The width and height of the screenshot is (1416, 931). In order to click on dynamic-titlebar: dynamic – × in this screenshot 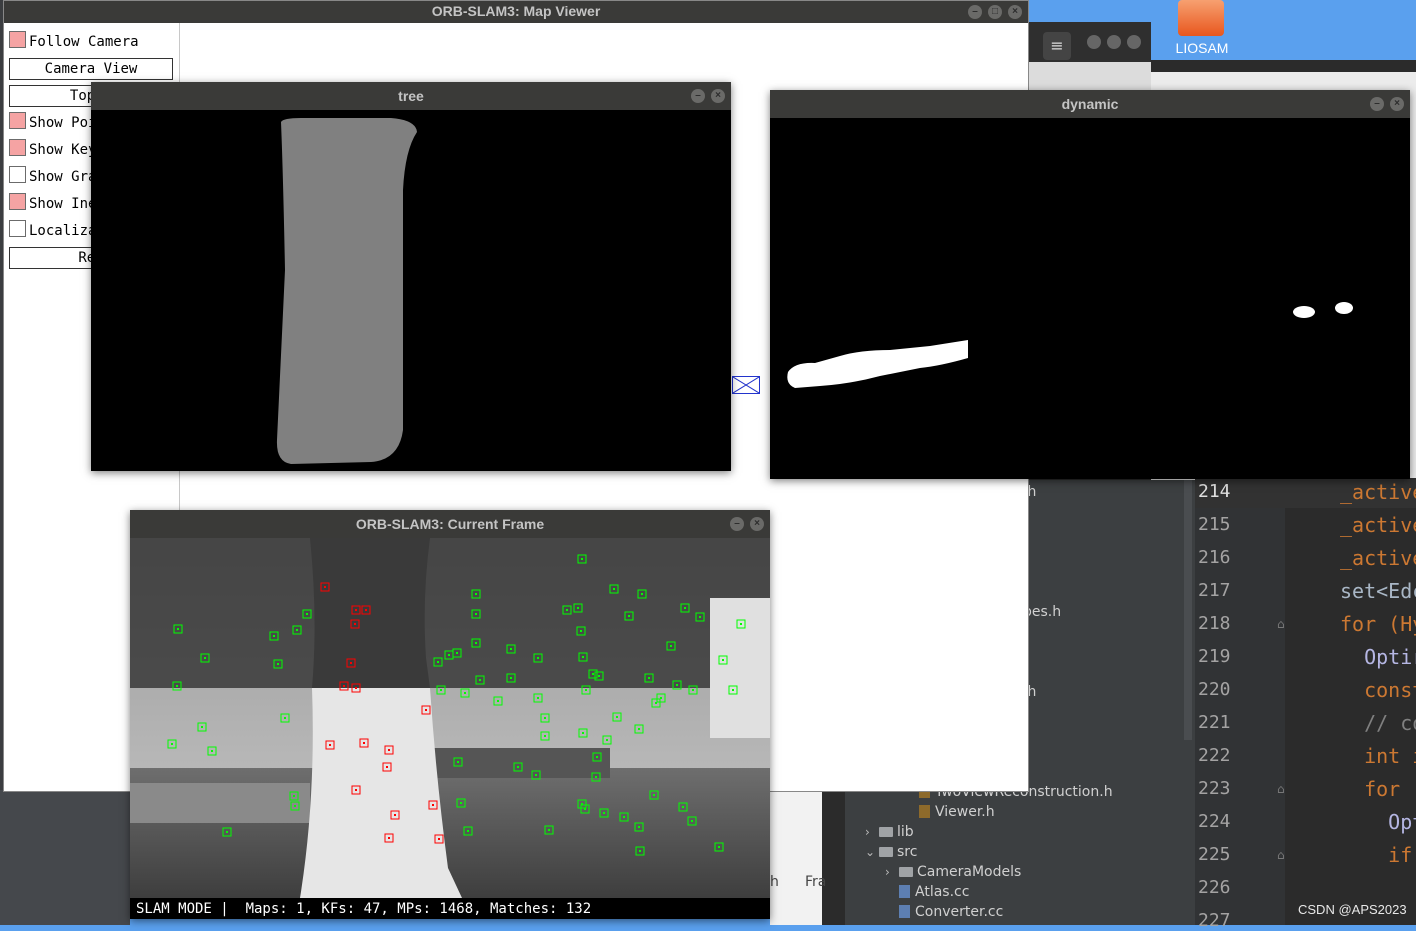, I will do `click(1090, 104)`.